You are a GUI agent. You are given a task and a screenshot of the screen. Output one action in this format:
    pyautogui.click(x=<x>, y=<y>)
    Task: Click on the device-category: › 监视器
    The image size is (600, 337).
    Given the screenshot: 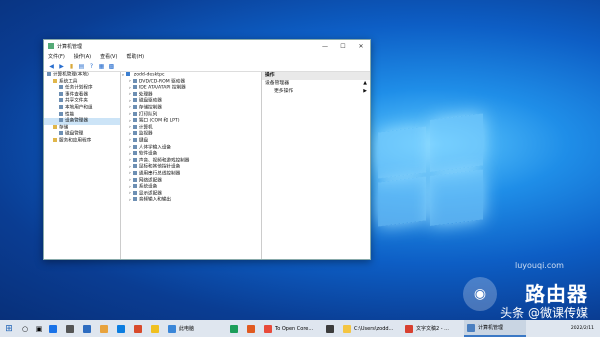 What is the action you would take?
    pyautogui.click(x=191, y=134)
    